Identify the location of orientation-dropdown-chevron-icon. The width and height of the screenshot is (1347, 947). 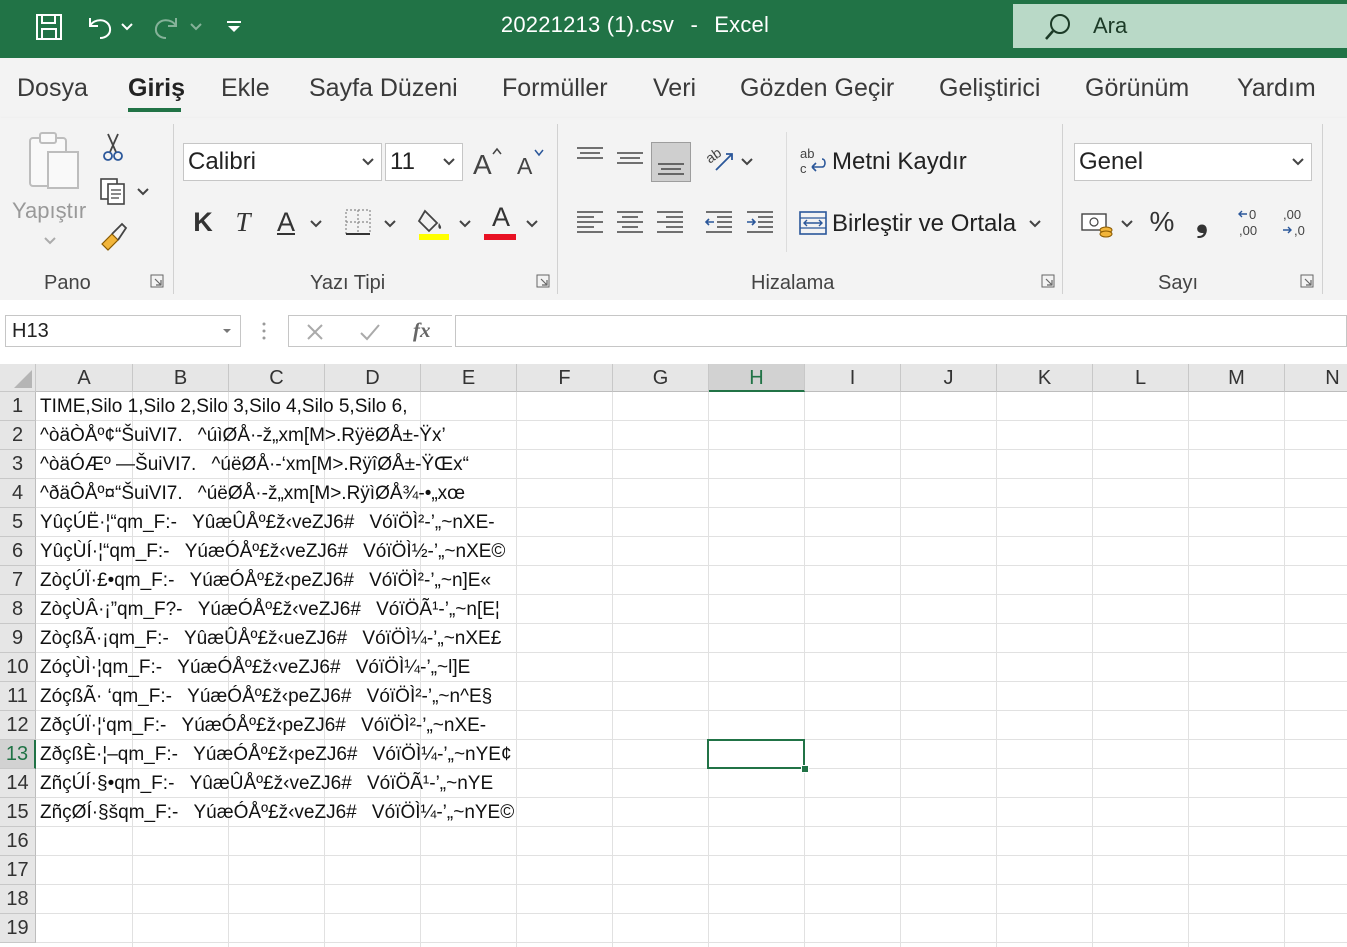
(747, 162).